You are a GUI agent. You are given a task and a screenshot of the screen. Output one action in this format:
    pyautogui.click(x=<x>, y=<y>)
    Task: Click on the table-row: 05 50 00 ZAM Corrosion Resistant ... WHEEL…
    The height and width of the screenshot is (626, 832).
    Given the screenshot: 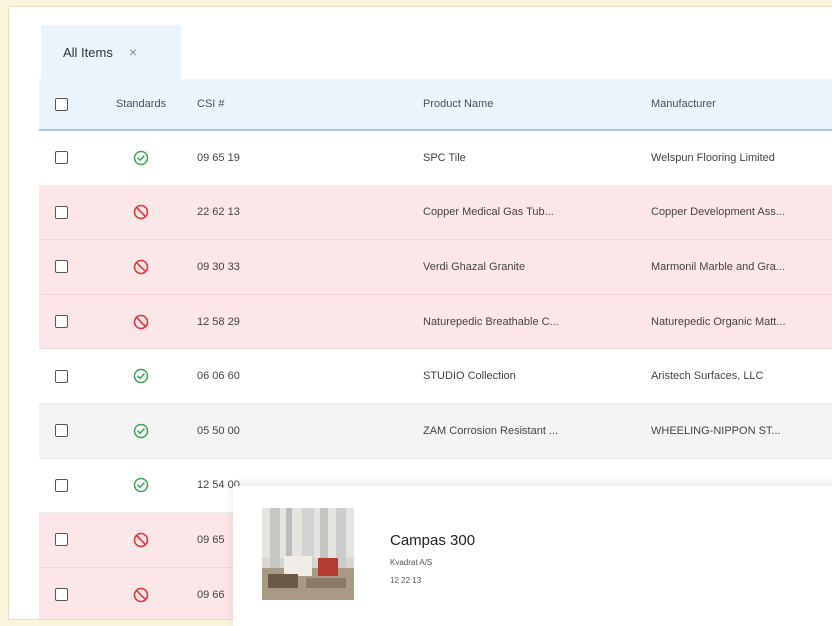 What is the action you would take?
    pyautogui.click(x=435, y=431)
    